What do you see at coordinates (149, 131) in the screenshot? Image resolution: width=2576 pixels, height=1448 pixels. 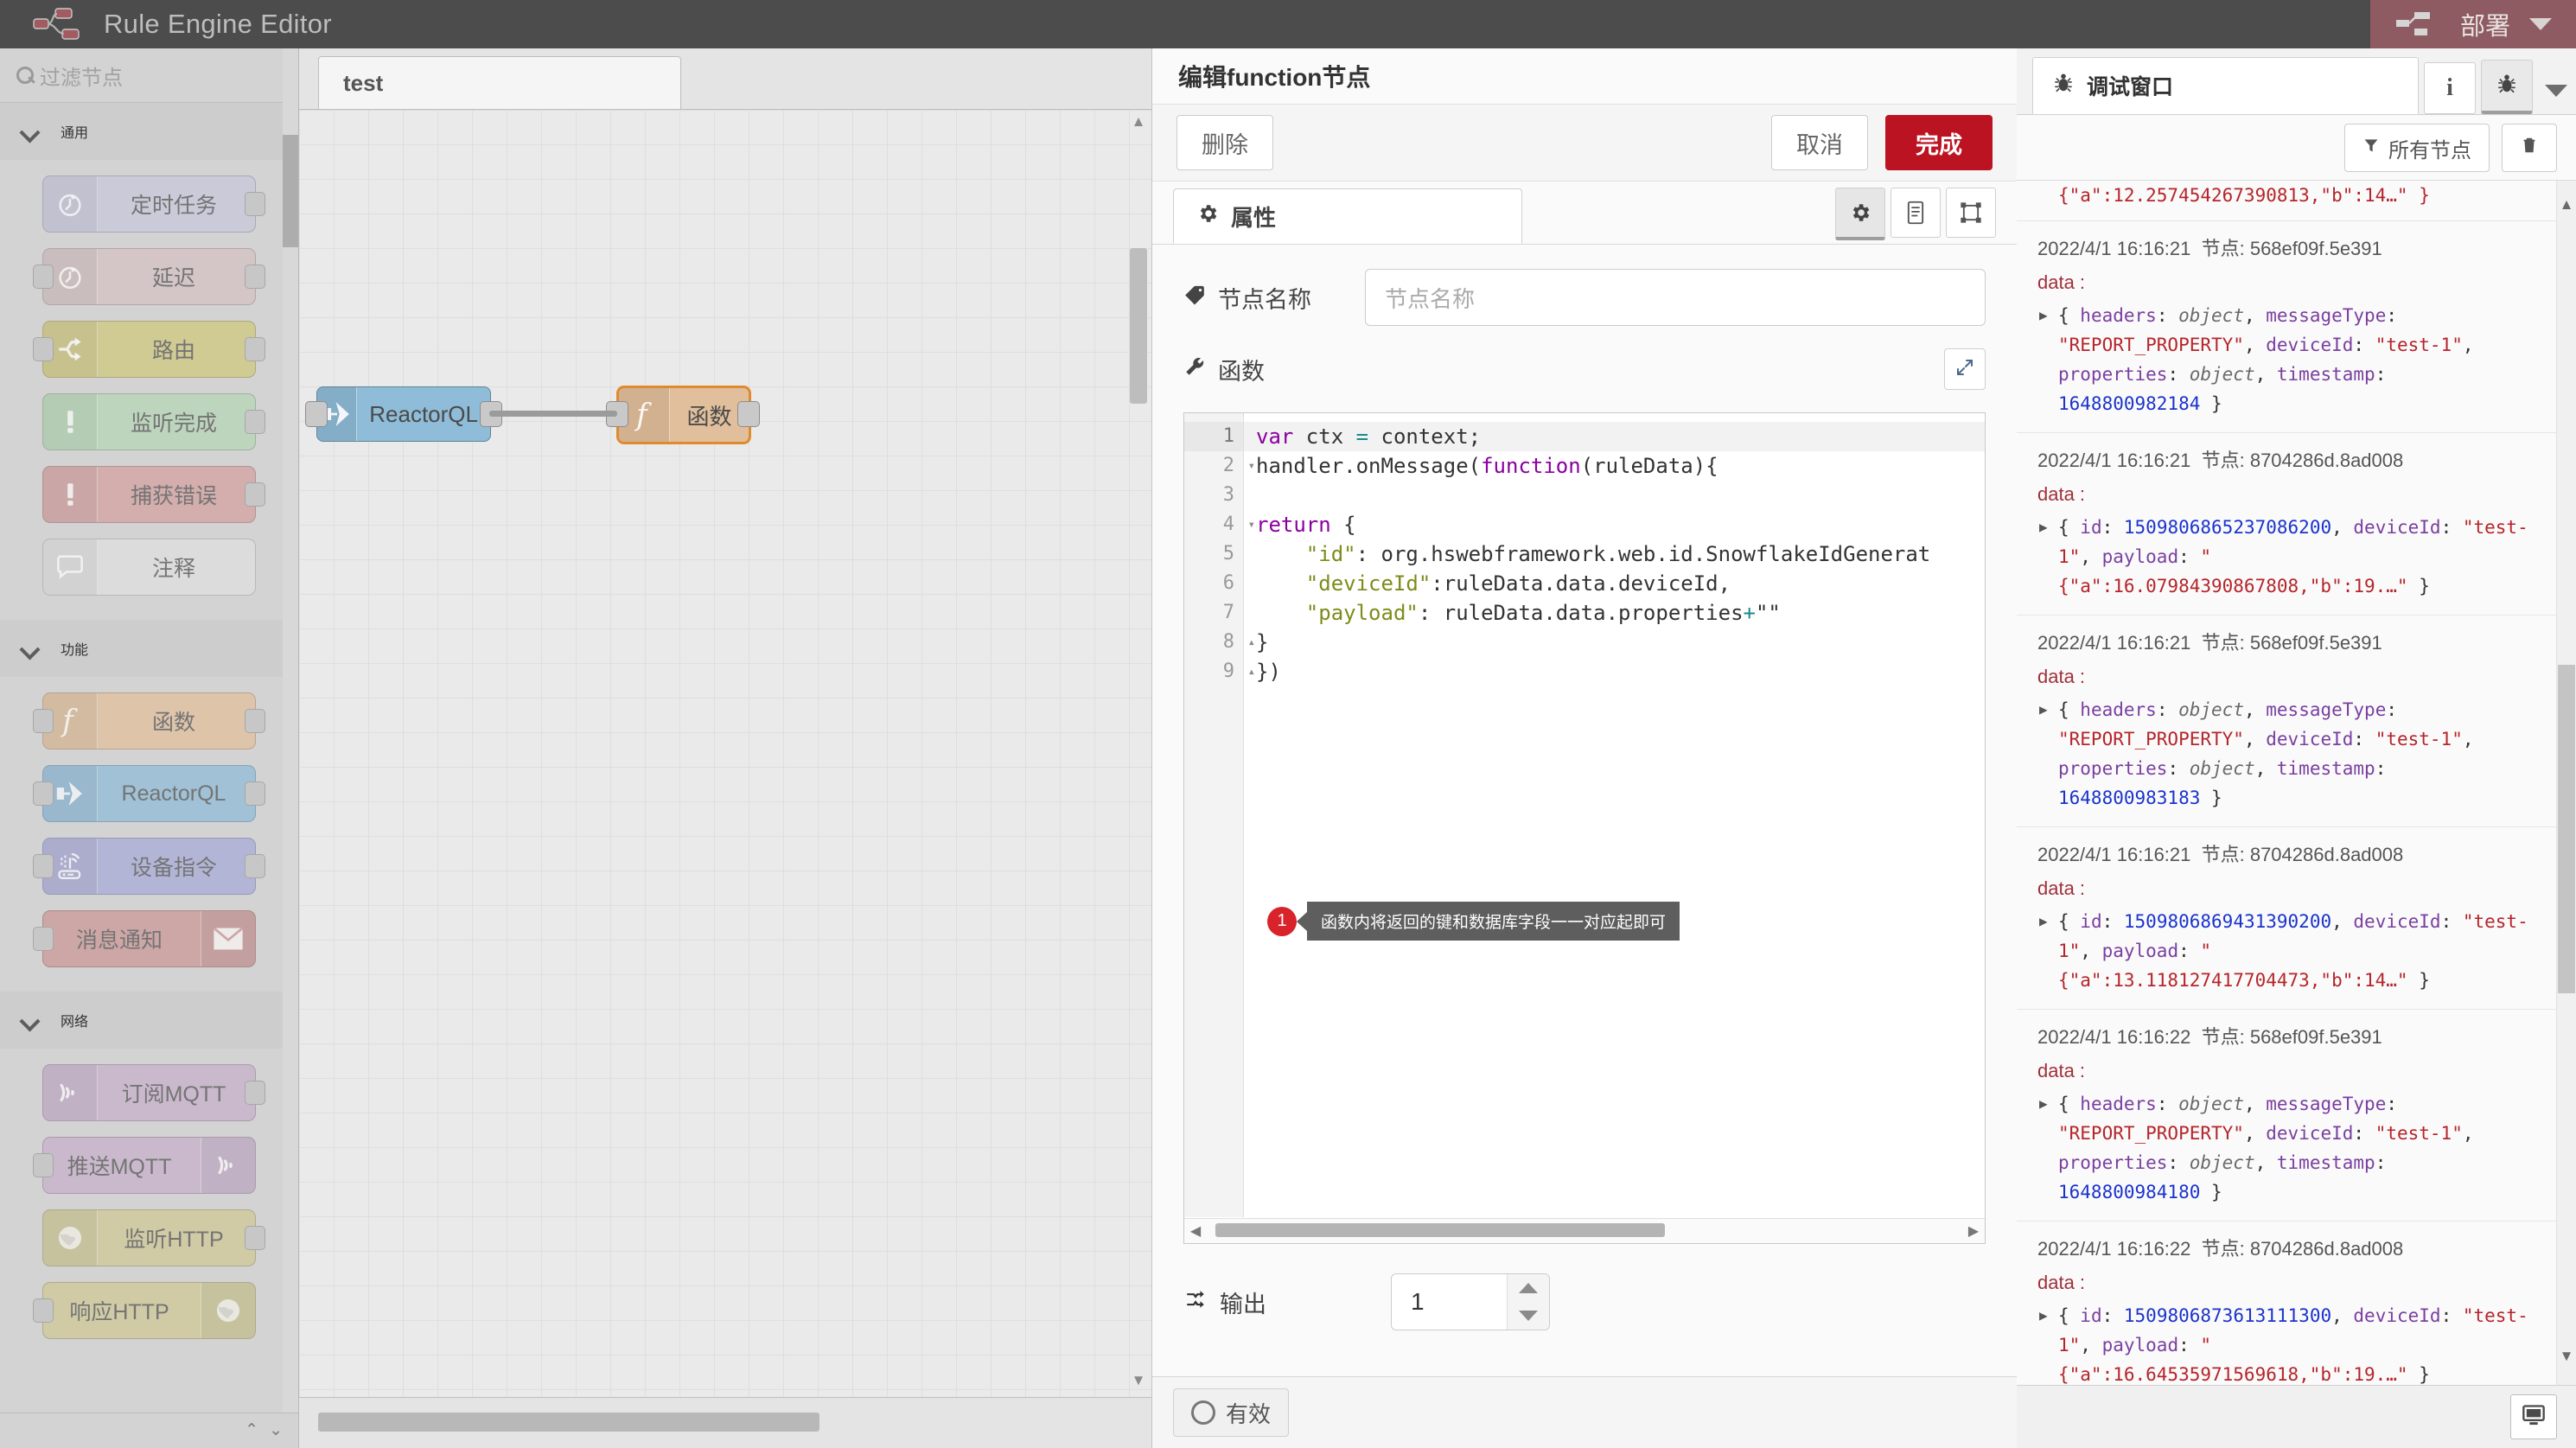 I see `palette-group-header: 通用` at bounding box center [149, 131].